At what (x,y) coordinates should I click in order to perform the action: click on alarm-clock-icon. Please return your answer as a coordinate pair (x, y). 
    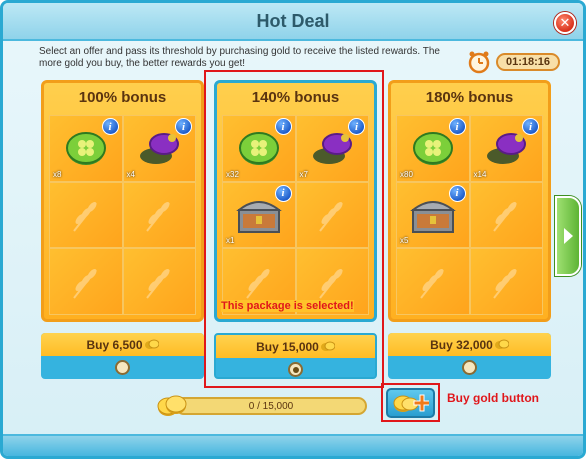
    Looking at the image, I should click on (479, 62).